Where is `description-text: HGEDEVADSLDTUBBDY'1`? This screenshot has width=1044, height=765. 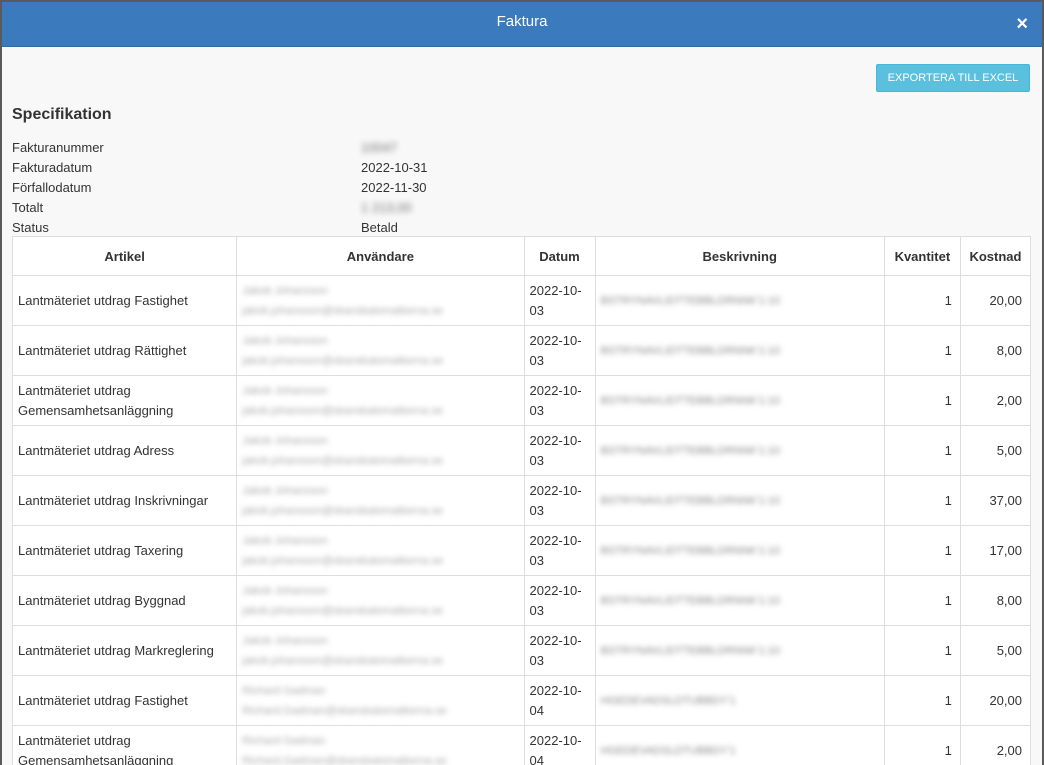 description-text: HGEDEVADSLDTUBBDY'1 is located at coordinates (668, 751).